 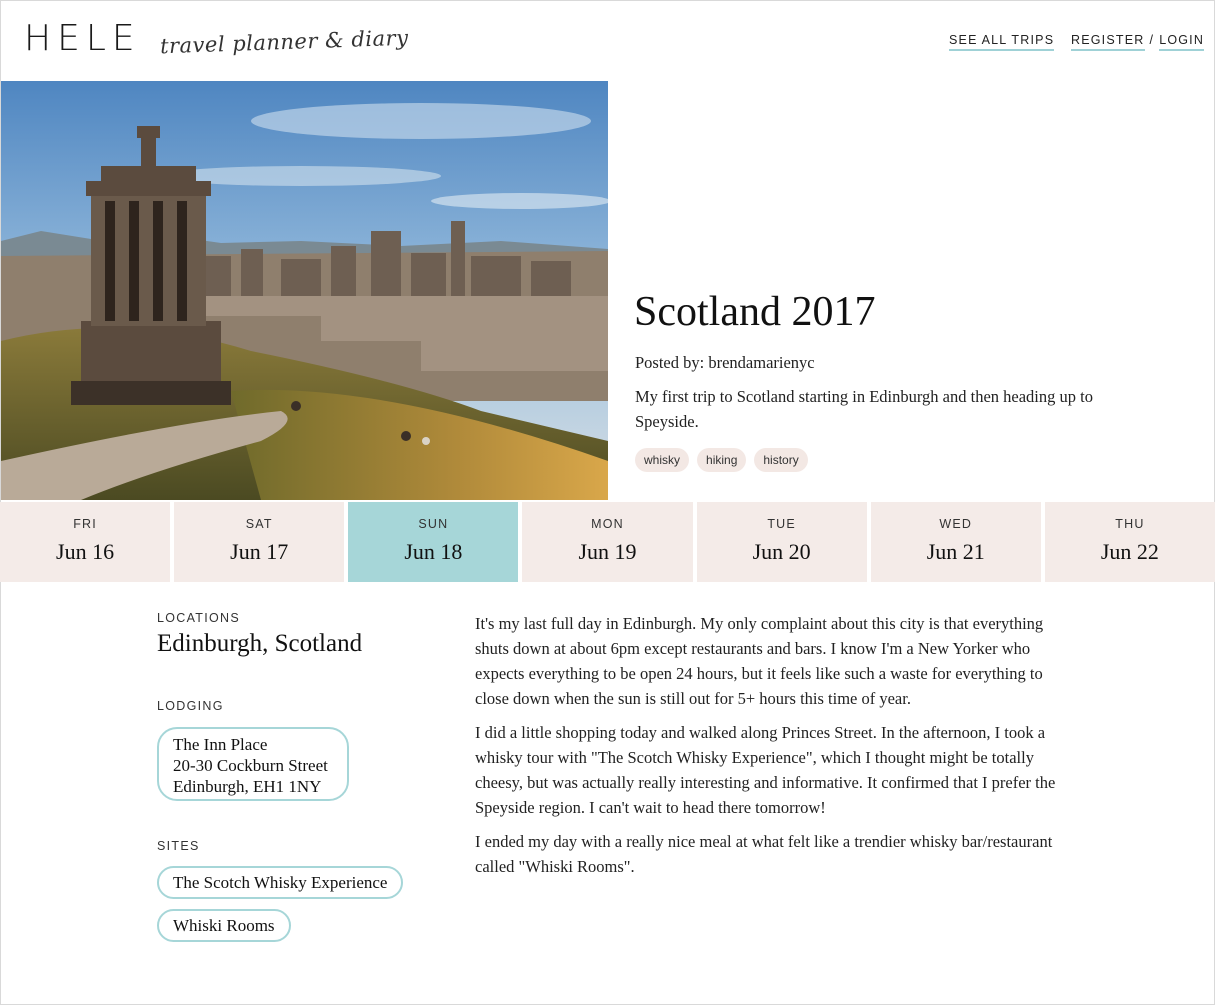 I want to click on day-of-week: MON, so click(x=607, y=524).